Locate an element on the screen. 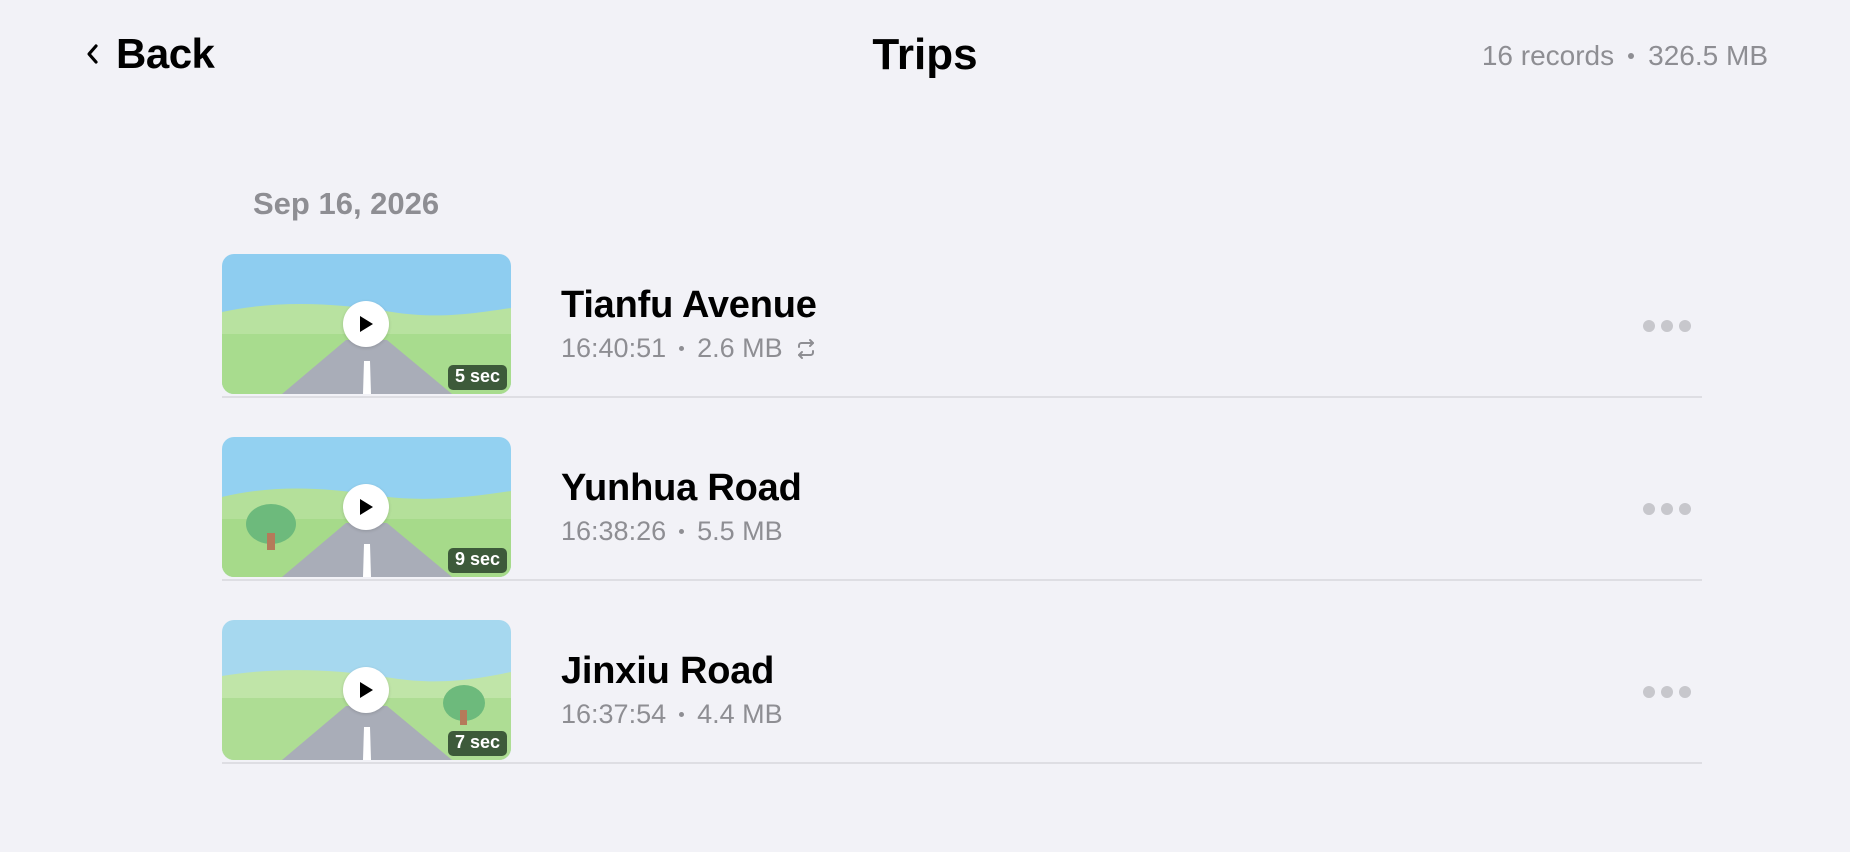  record-count: 16 records is located at coordinates (1548, 55).